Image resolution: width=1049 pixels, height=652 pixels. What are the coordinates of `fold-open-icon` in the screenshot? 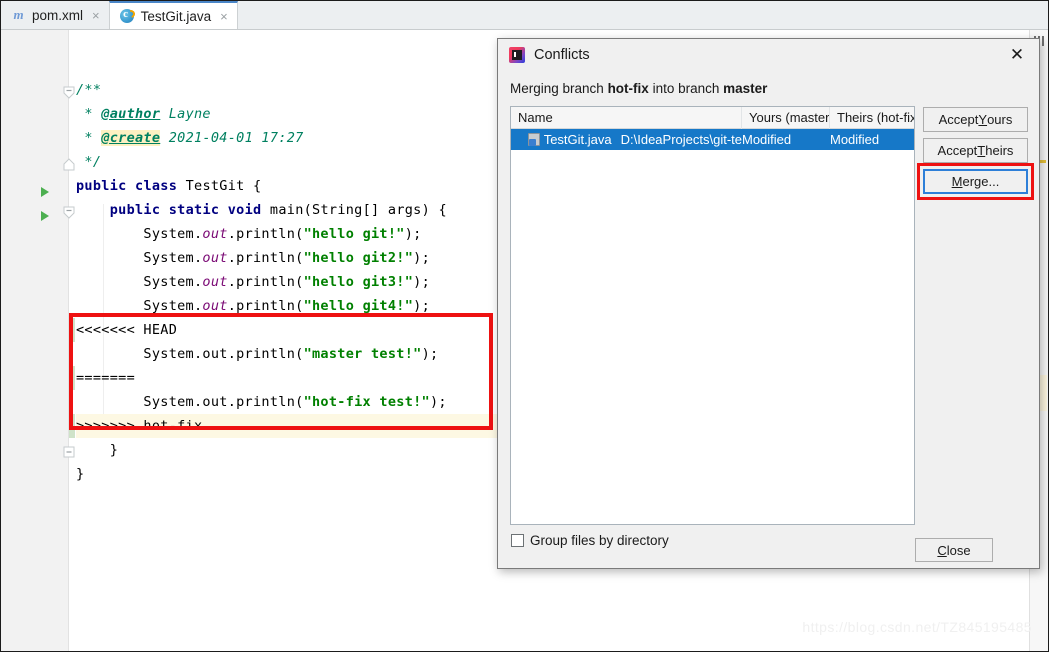 It's located at (69, 92).